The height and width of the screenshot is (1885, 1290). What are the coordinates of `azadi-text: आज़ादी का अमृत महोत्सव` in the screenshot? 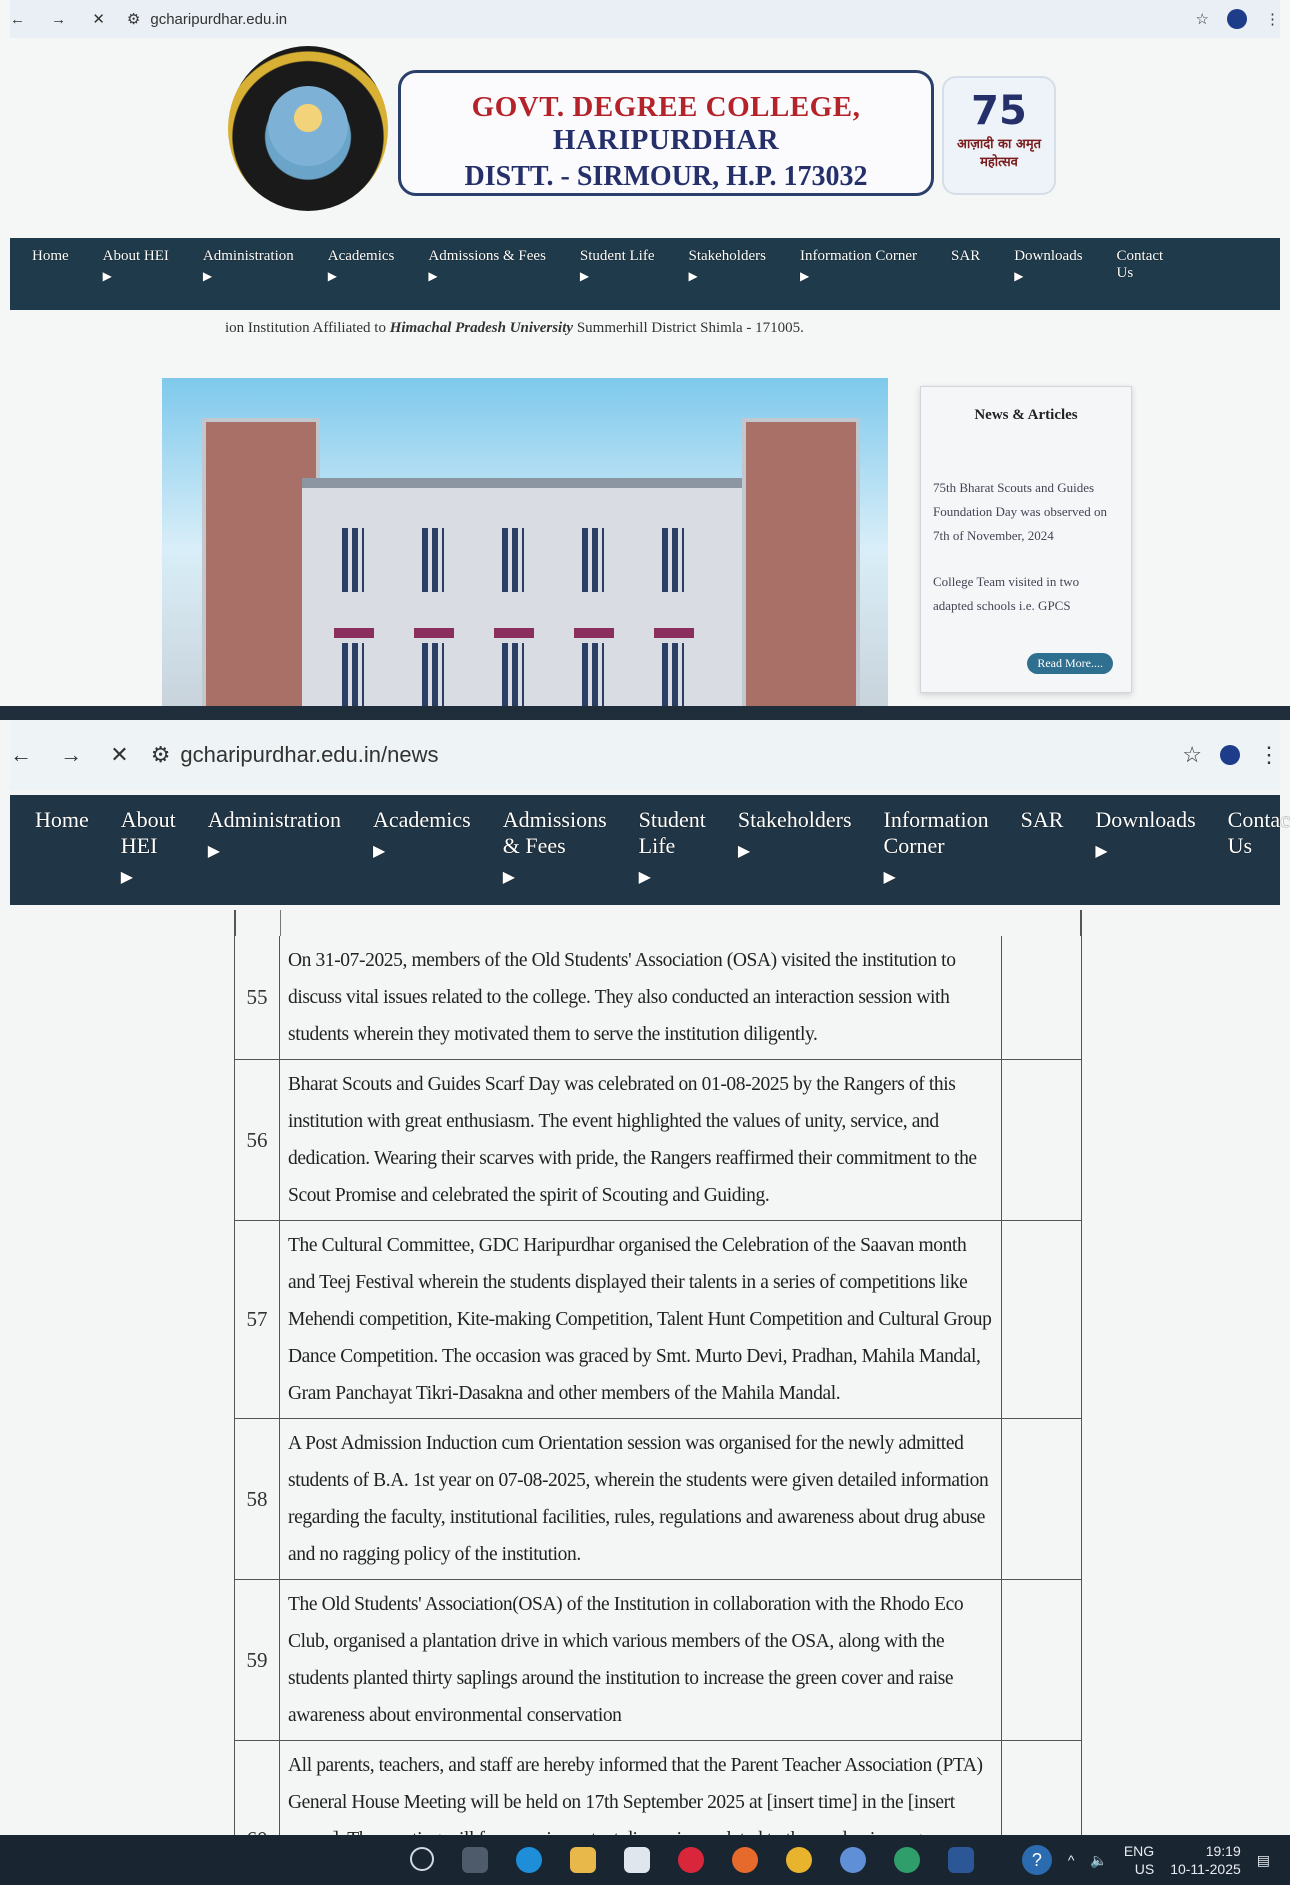 It's located at (999, 153).